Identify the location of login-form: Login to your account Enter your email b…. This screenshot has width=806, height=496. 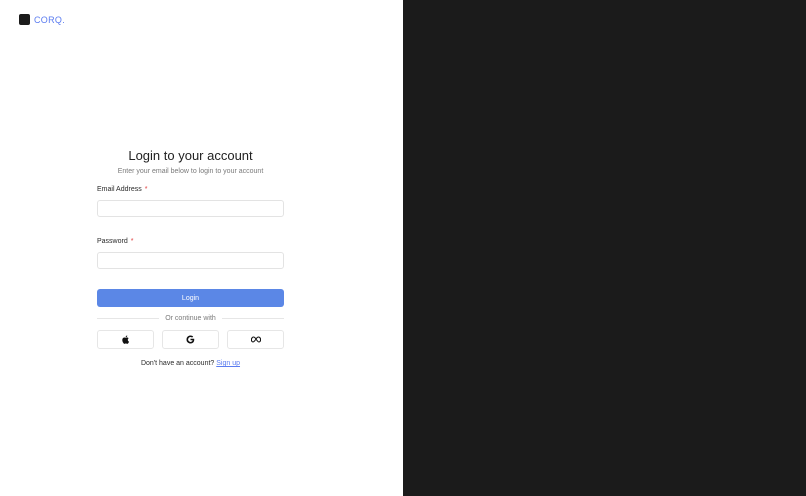
(190, 257).